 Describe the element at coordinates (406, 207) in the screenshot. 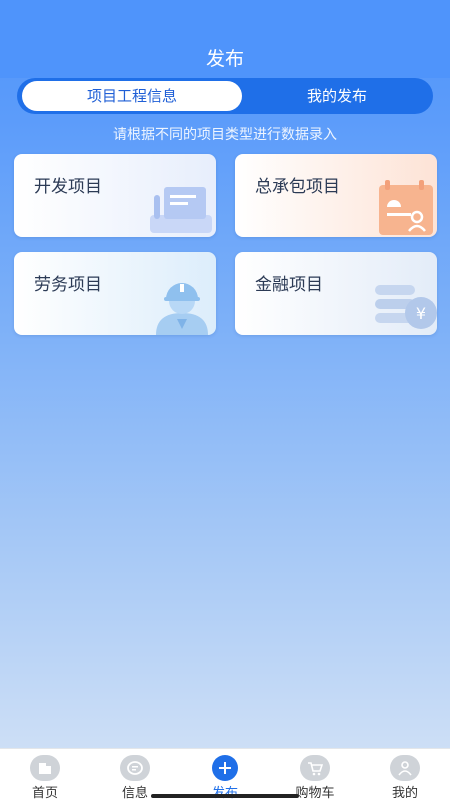

I see `contract-illustration-icon` at that location.